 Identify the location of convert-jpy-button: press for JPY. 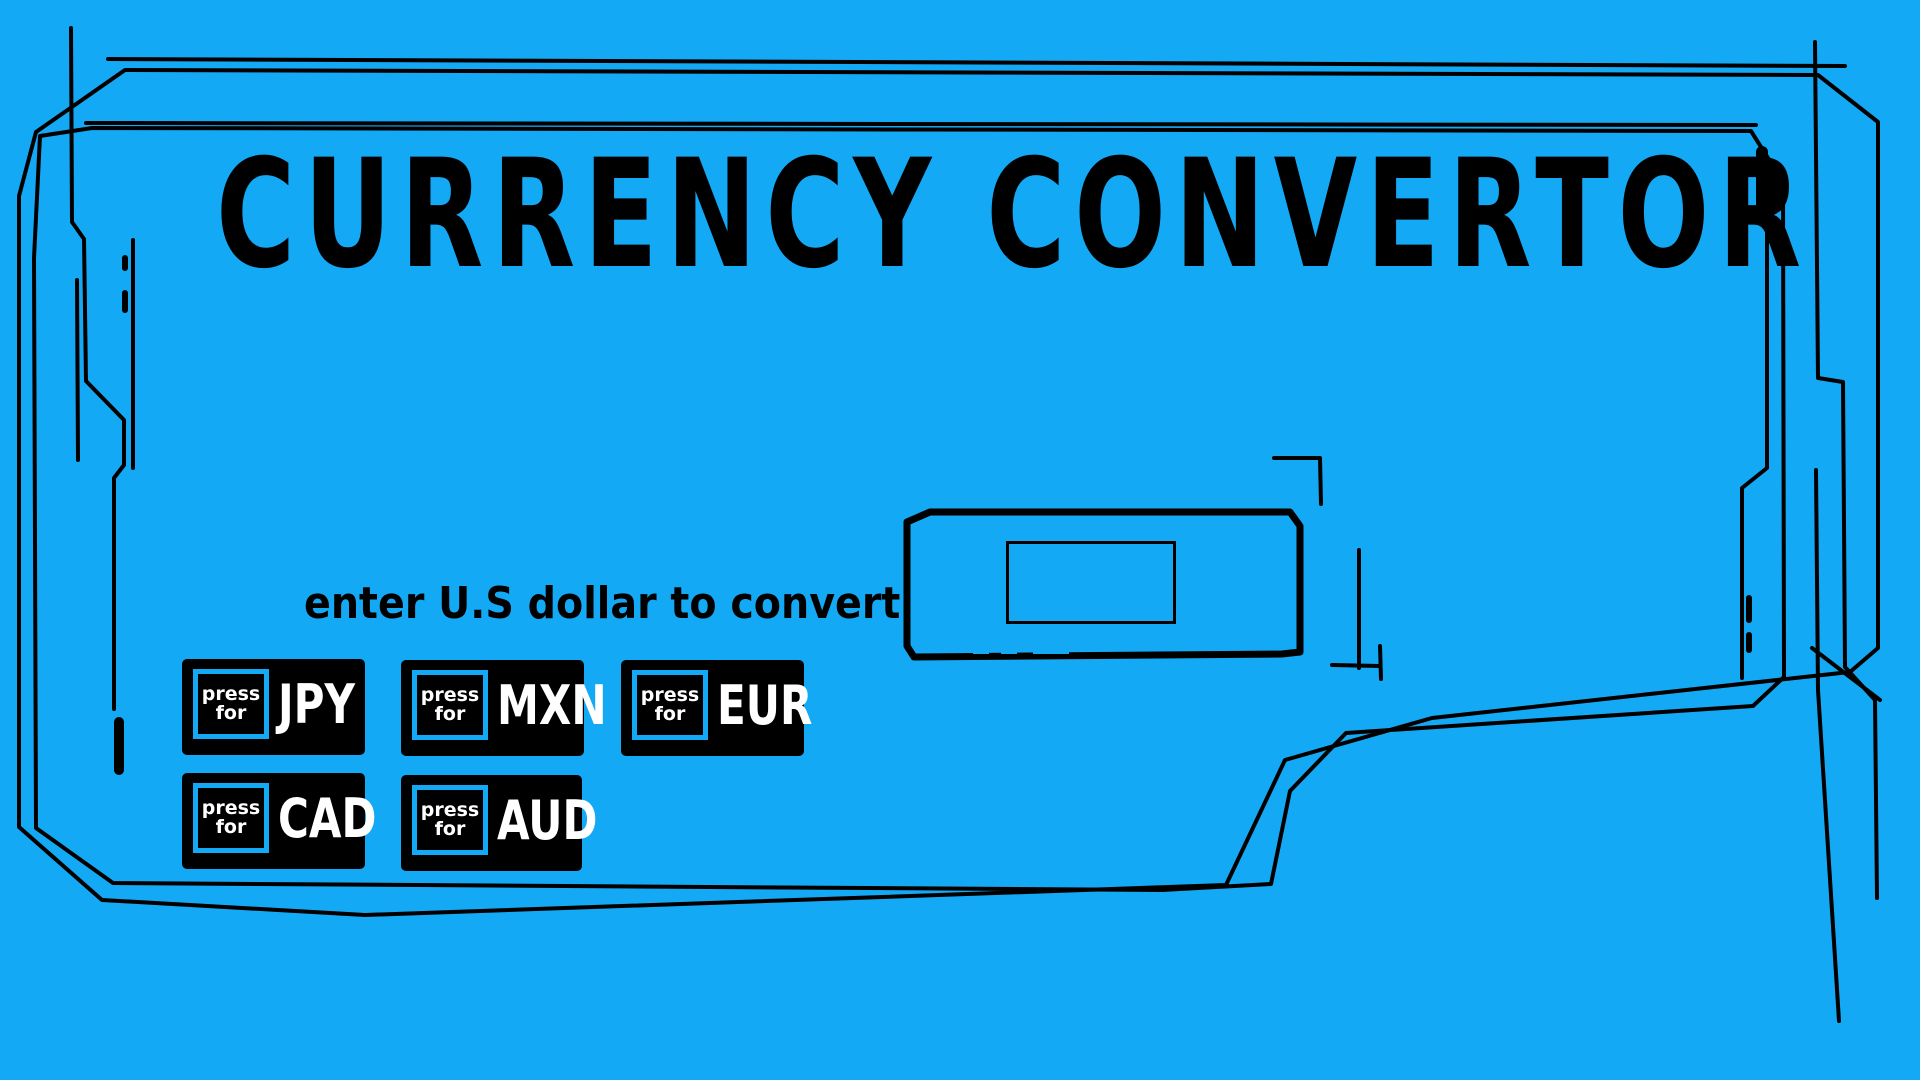
(273, 707).